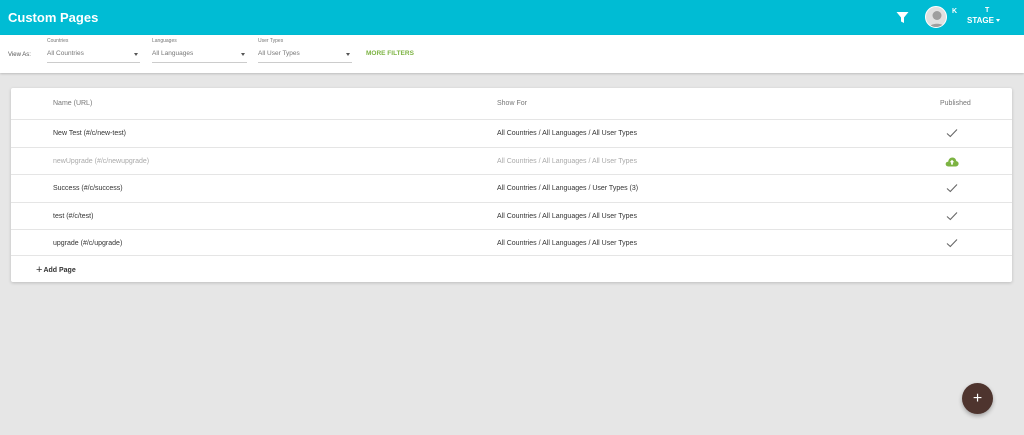 This screenshot has height=435, width=1024. I want to click on user-types-value: All User Types, so click(279, 53).